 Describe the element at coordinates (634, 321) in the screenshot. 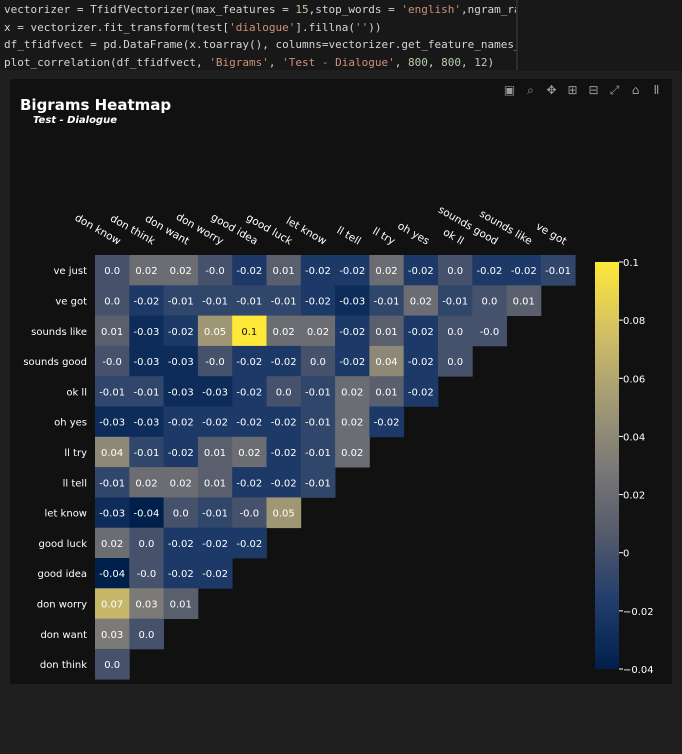

I see `colorbar-tick-label: 0.08` at that location.